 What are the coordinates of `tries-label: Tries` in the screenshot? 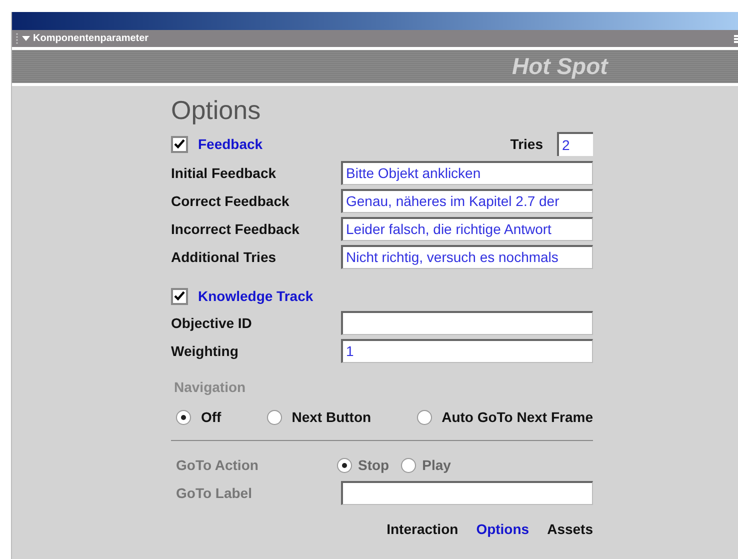 It's located at (526, 144).